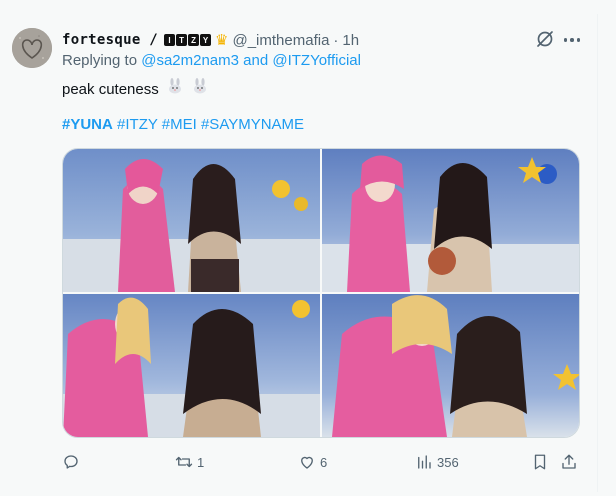 This screenshot has width=616, height=496. I want to click on grok-icon, so click(545, 39).